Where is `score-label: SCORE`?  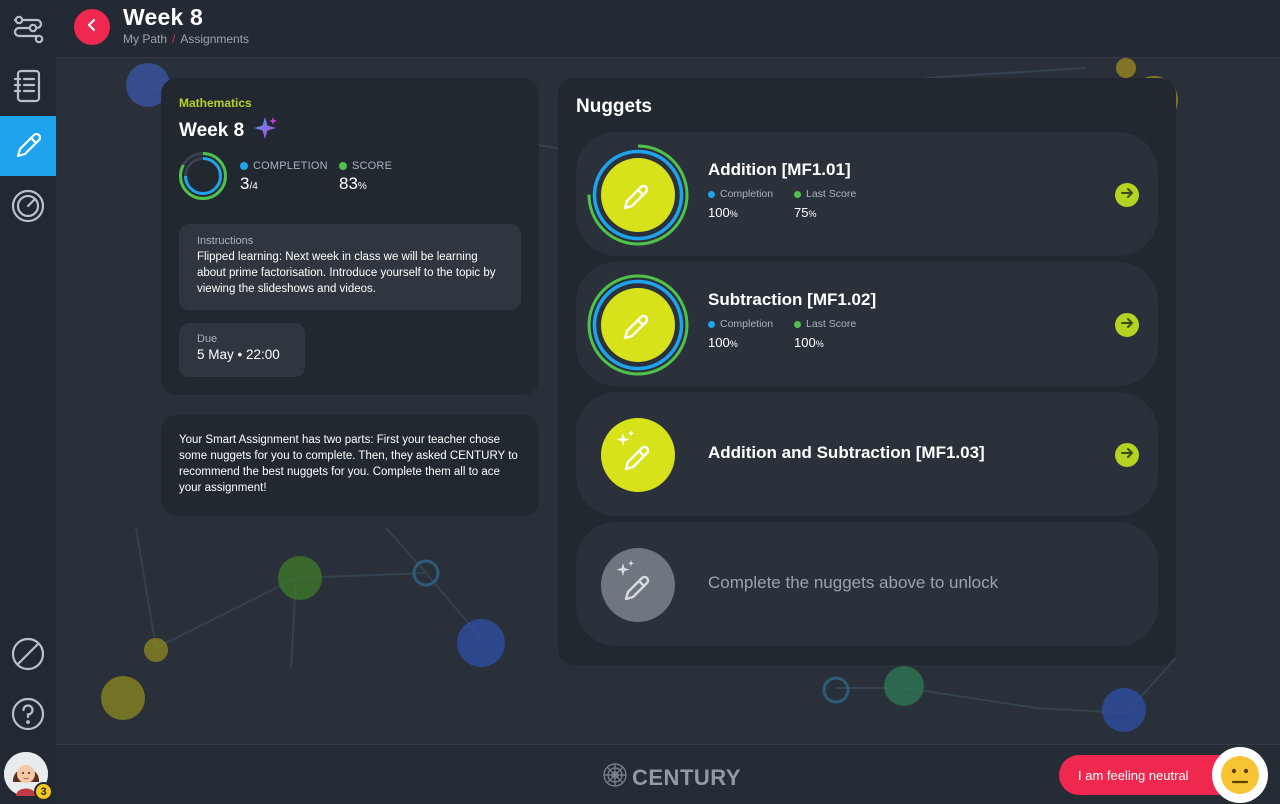 score-label: SCORE is located at coordinates (372, 166).